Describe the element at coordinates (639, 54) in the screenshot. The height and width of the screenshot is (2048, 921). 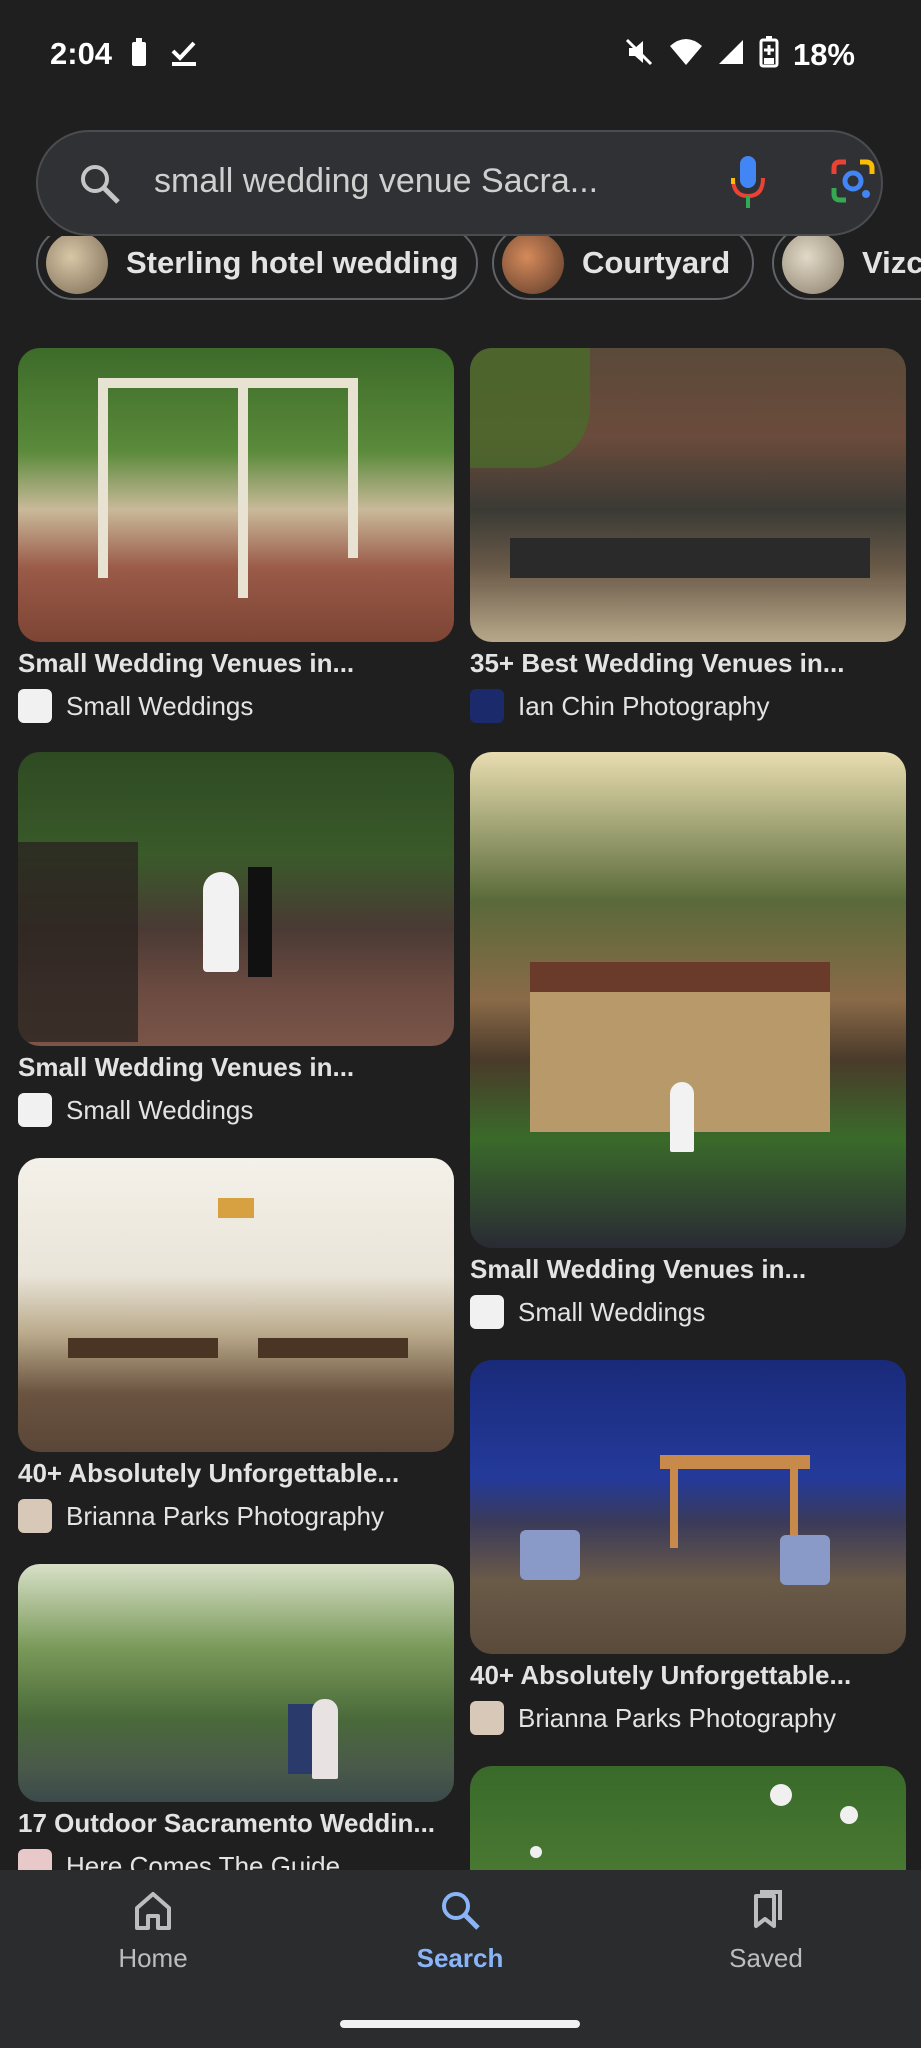
I see `mute-icon` at that location.